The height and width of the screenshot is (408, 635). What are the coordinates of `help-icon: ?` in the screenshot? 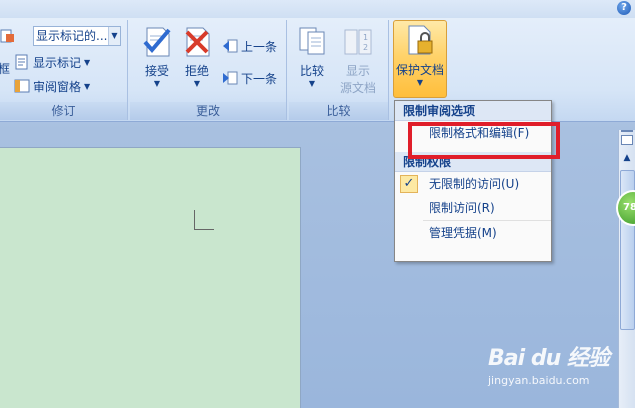 It's located at (624, 8).